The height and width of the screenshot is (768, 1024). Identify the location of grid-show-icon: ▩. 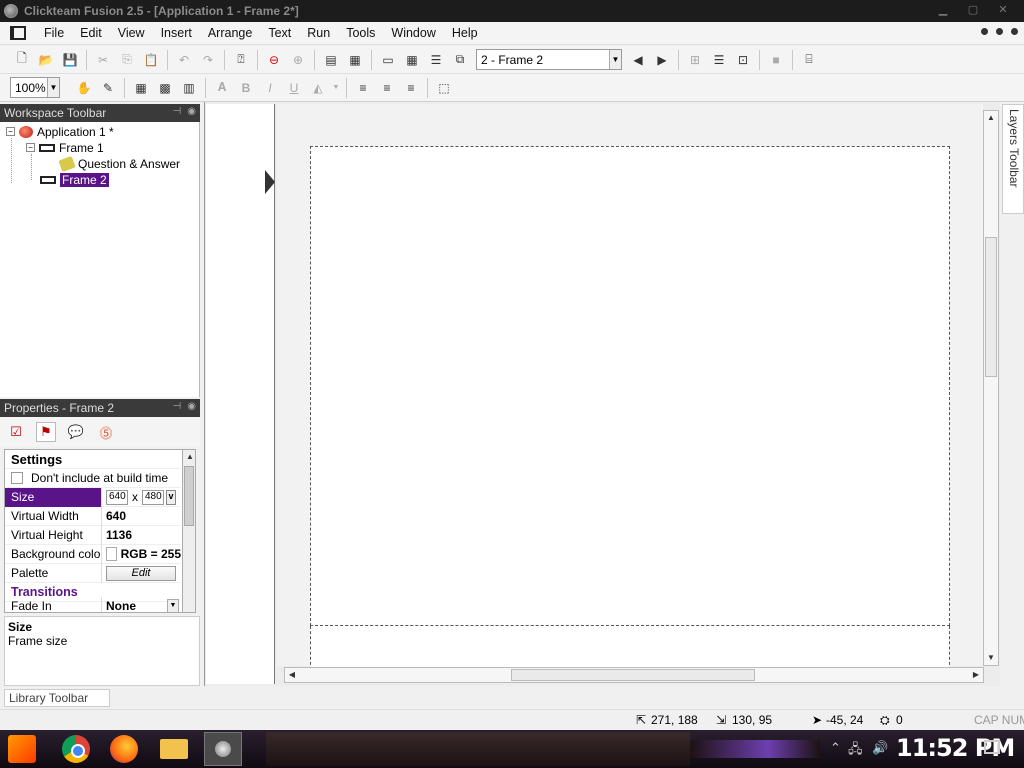
(165, 88).